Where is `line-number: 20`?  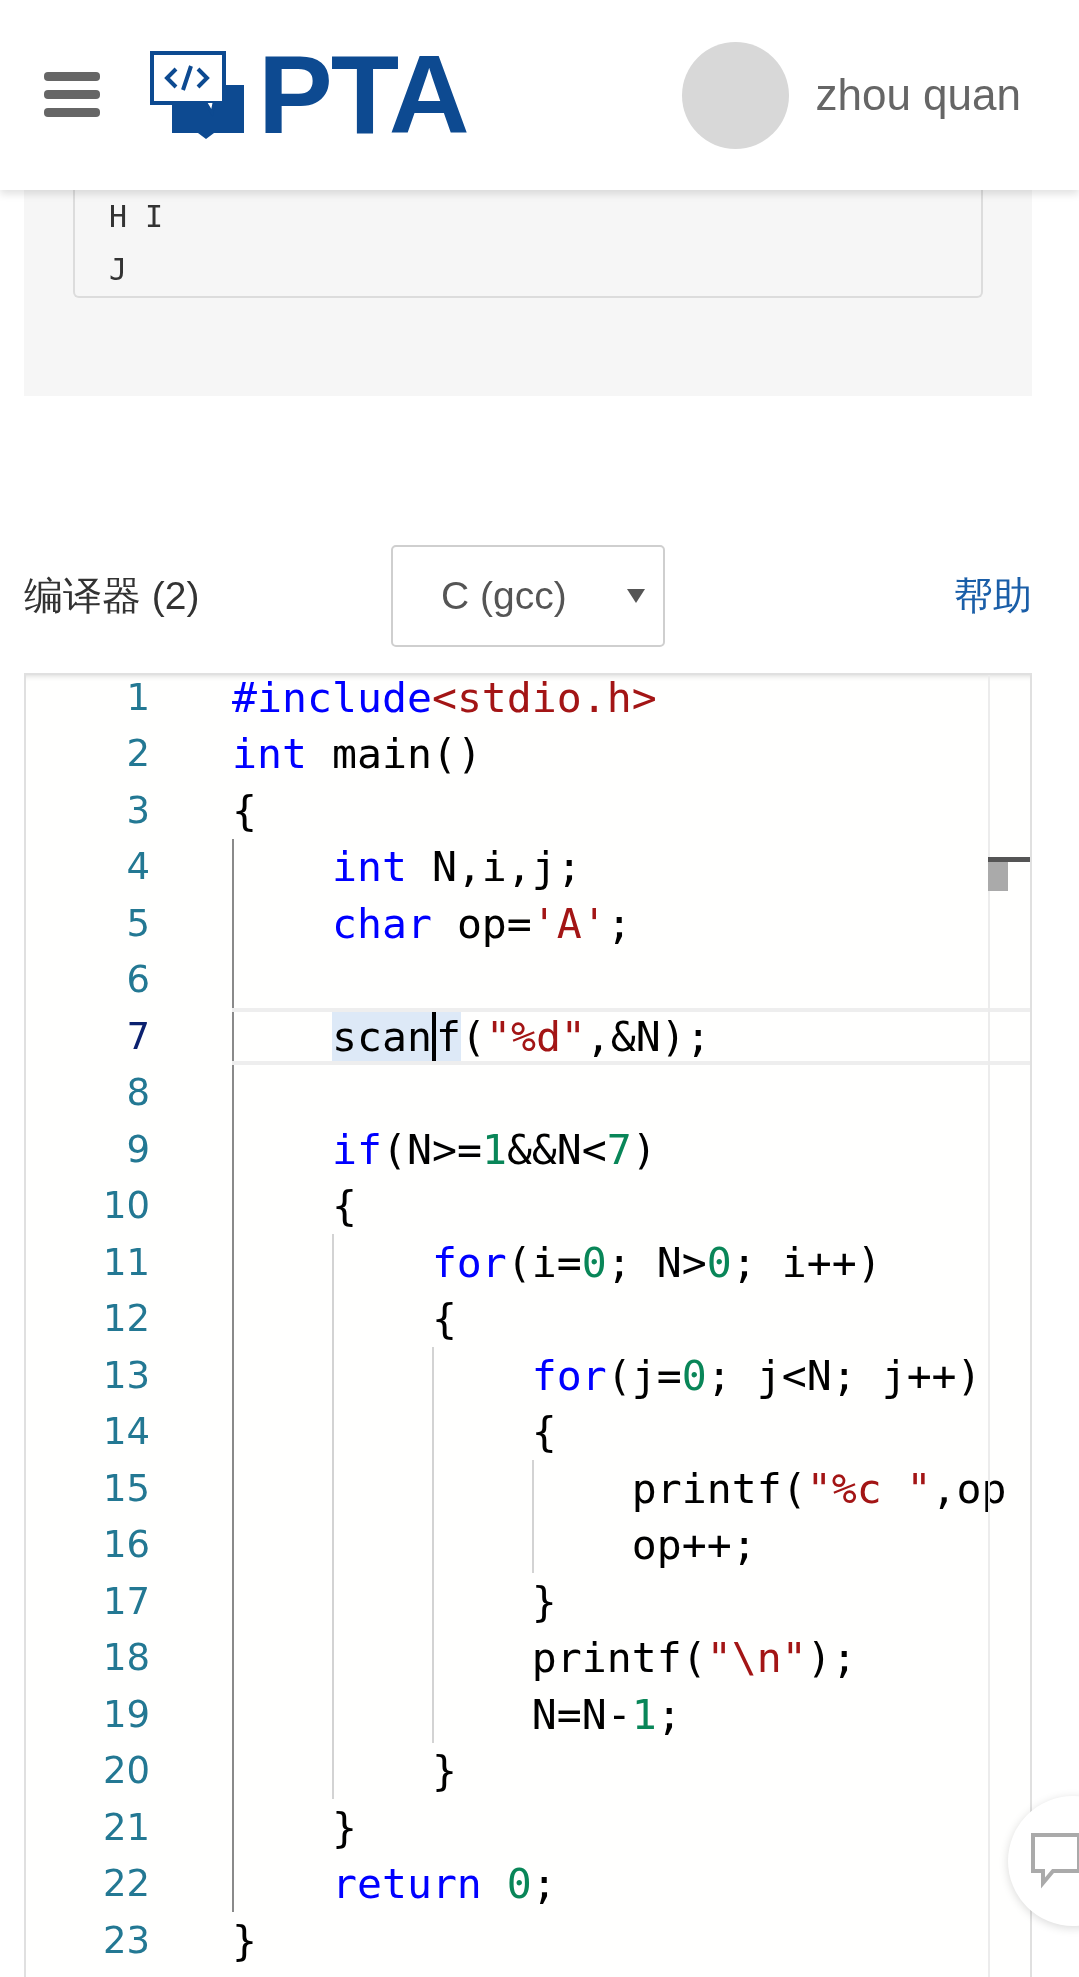
line-number: 20 is located at coordinates (125, 1771).